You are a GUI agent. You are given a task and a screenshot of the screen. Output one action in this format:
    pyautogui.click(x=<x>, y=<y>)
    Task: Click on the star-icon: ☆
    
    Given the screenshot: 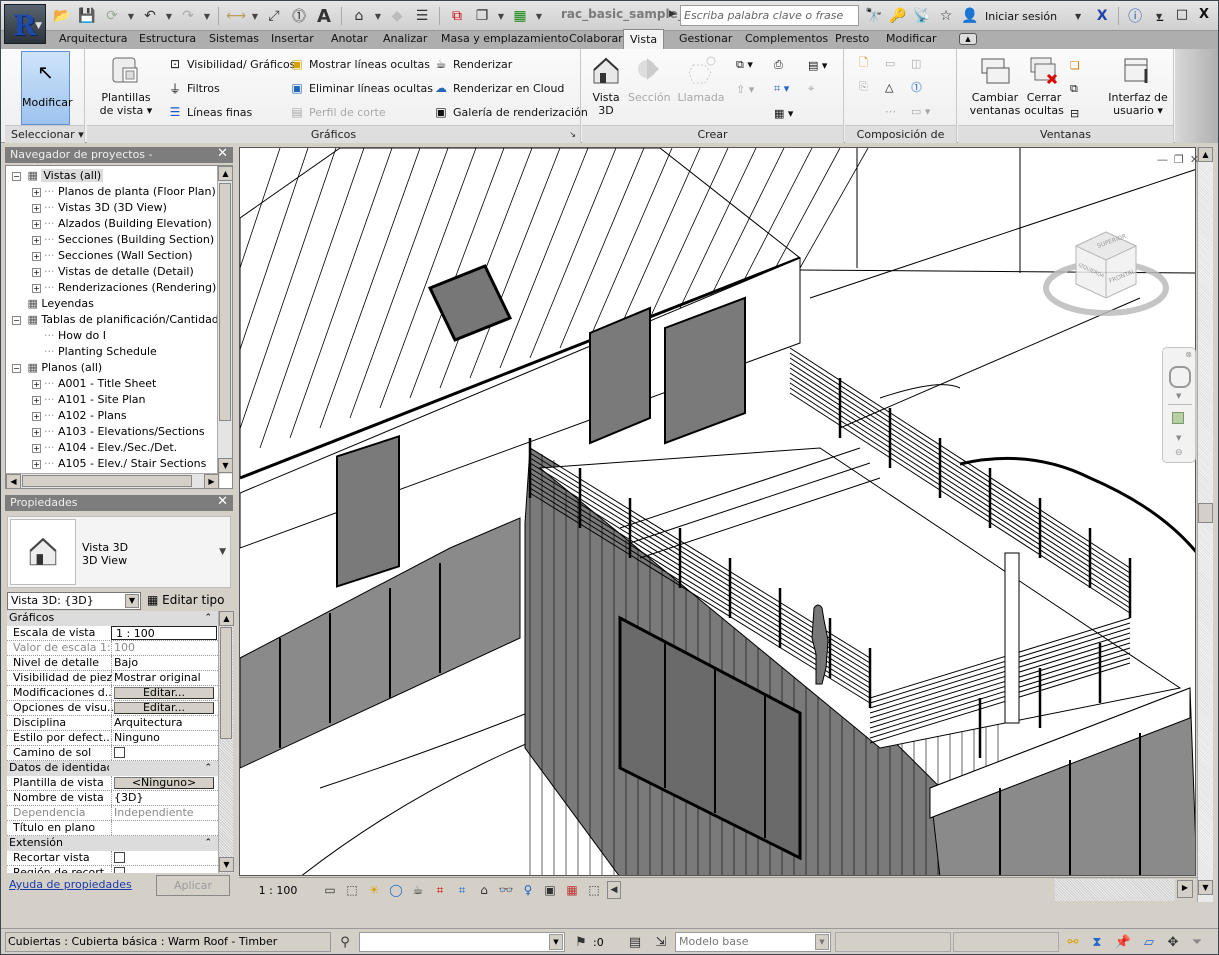 What is the action you would take?
    pyautogui.click(x=946, y=16)
    